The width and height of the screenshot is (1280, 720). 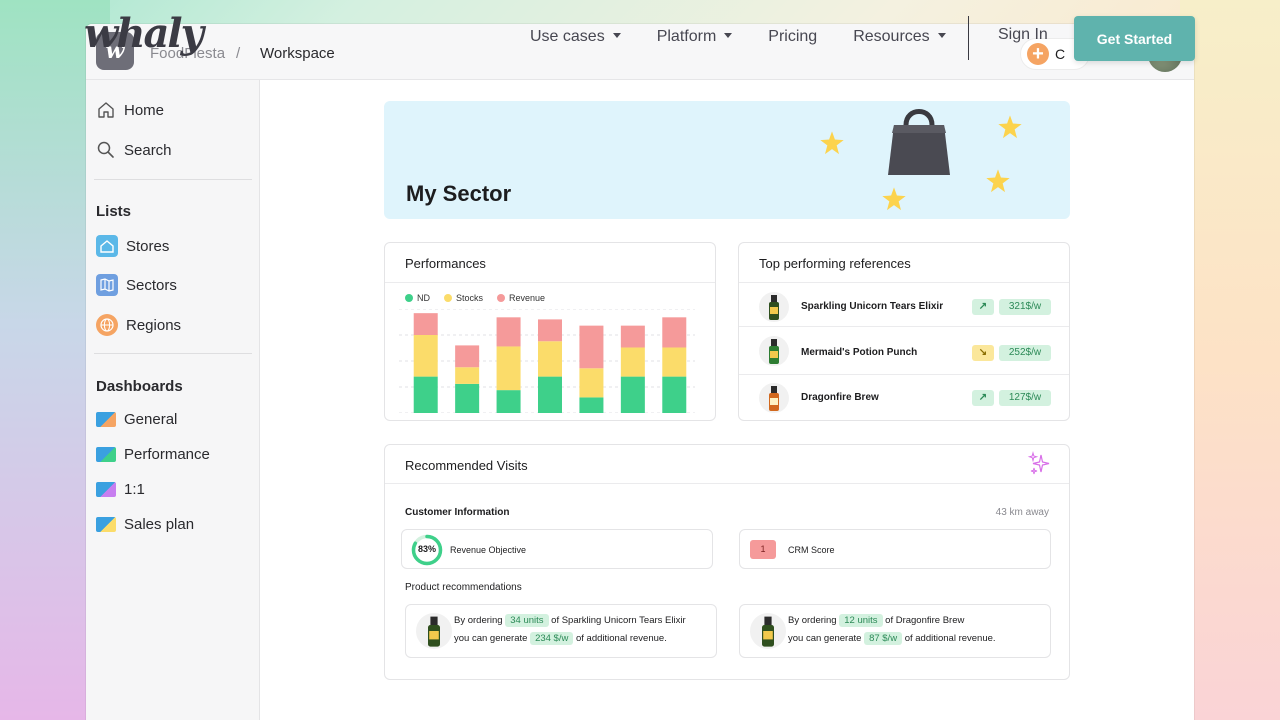 What do you see at coordinates (859, 352) in the screenshot?
I see `reference-name: Mermaid's Potion Punch` at bounding box center [859, 352].